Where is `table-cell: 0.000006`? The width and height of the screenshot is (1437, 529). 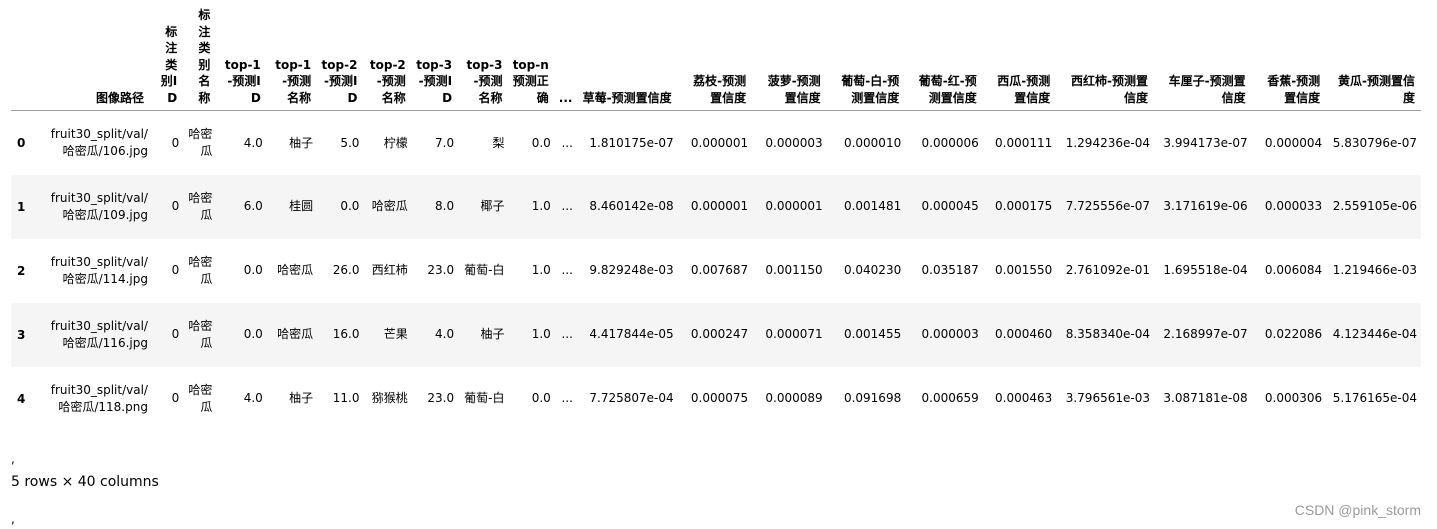
table-cell: 0.000006 is located at coordinates (950, 142).